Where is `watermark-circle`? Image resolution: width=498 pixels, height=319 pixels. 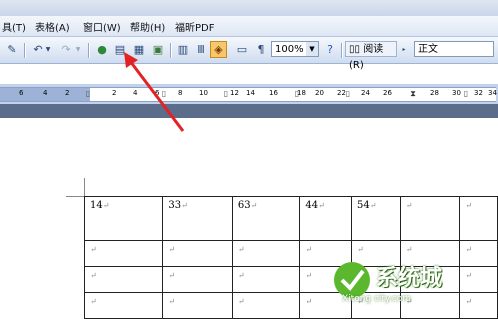
watermark-circle is located at coordinates (352, 280).